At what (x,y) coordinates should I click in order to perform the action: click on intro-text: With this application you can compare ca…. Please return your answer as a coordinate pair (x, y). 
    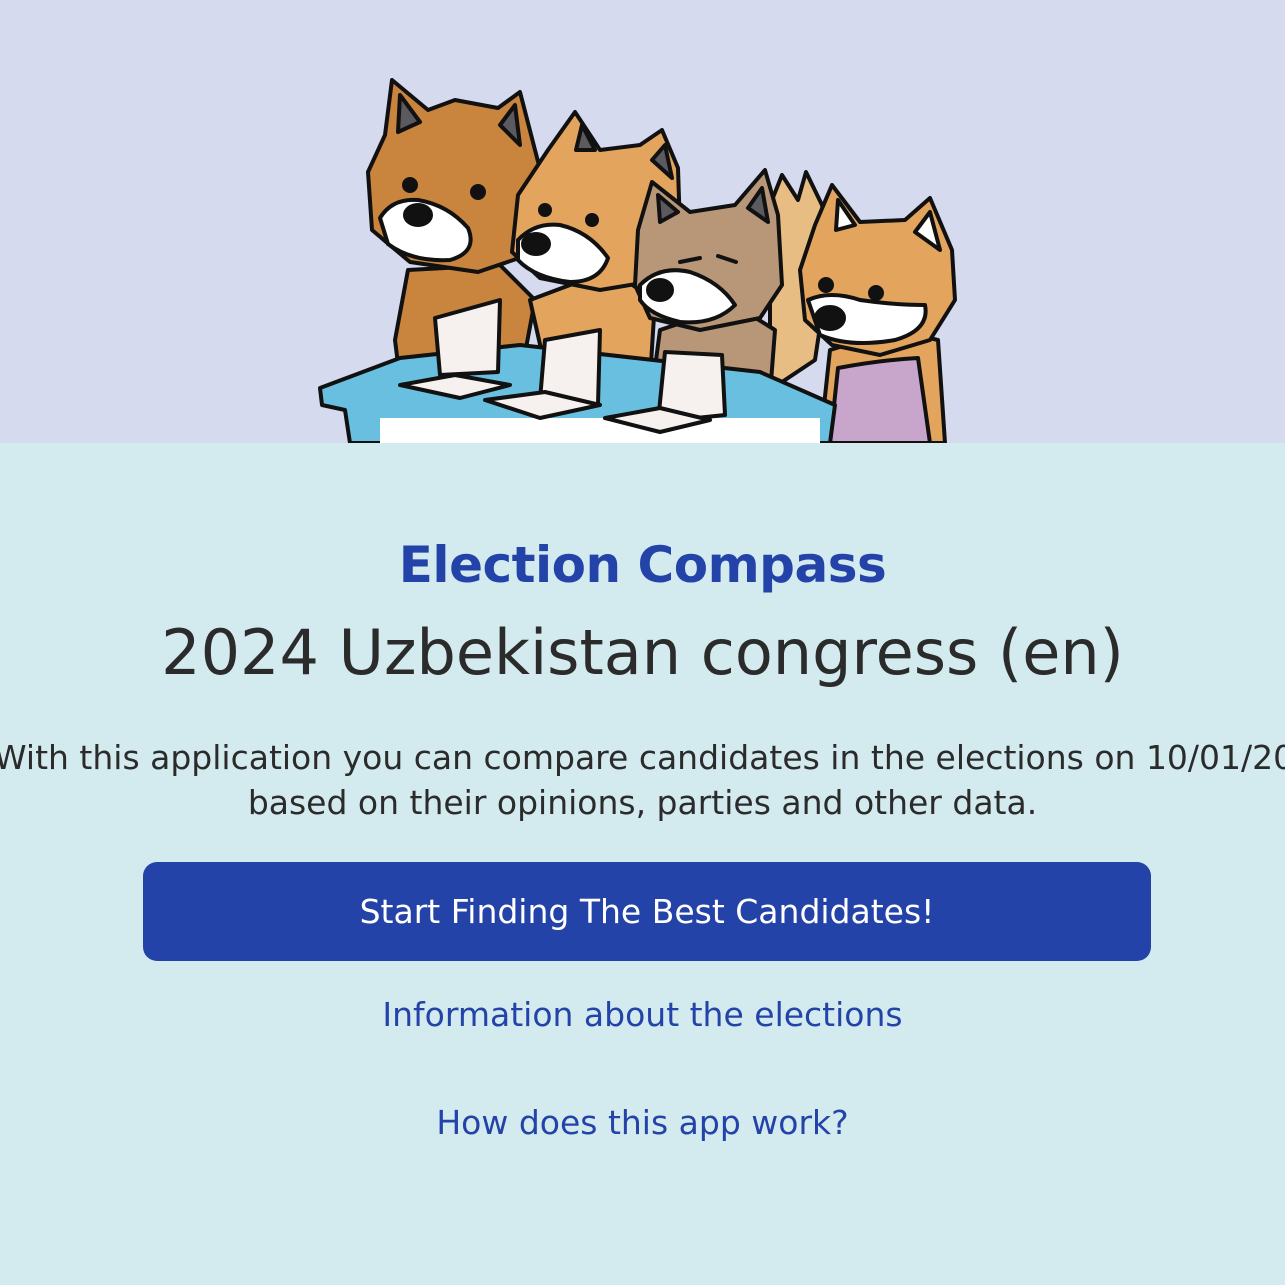
    Looking at the image, I should click on (642, 780).